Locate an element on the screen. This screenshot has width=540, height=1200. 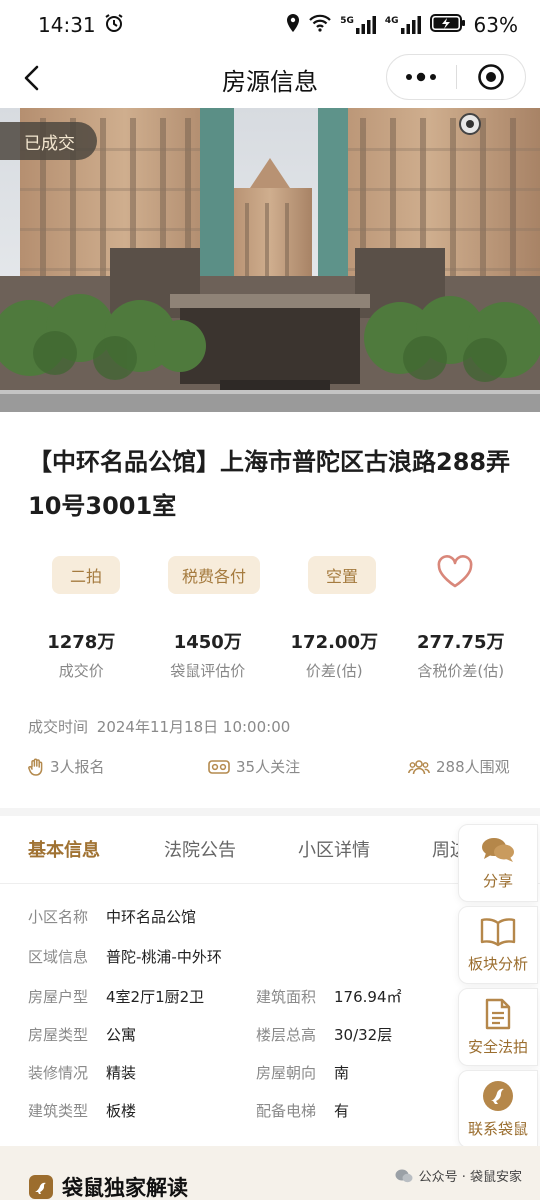
sold-status-badge: 已成交 is located at coordinates (48, 141).